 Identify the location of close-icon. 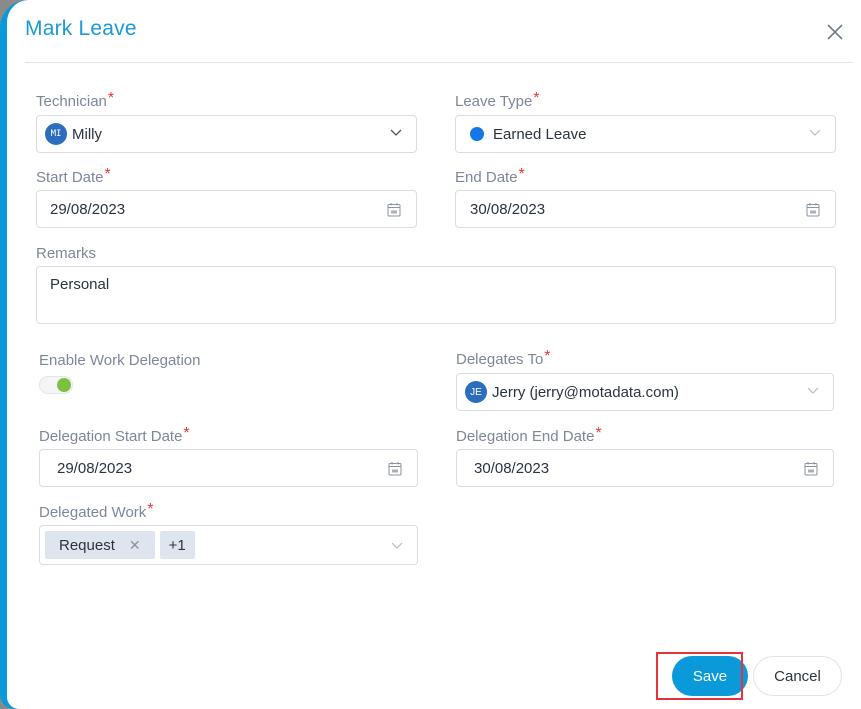
(835, 32).